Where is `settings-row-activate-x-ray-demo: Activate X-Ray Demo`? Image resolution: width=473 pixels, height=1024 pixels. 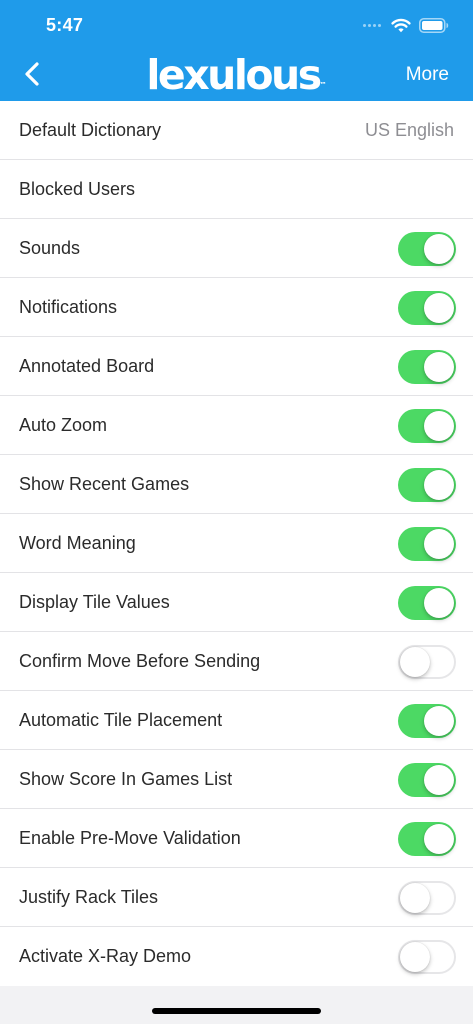
settings-row-activate-x-ray-demo: Activate X-Ray Demo is located at coordinates (236, 956).